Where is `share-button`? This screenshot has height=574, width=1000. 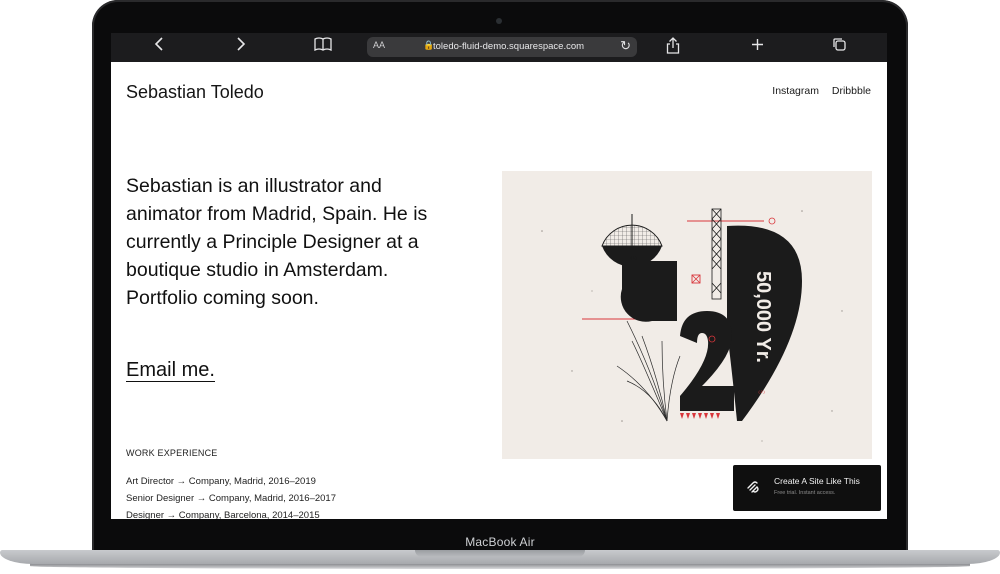
share-button is located at coordinates (673, 47).